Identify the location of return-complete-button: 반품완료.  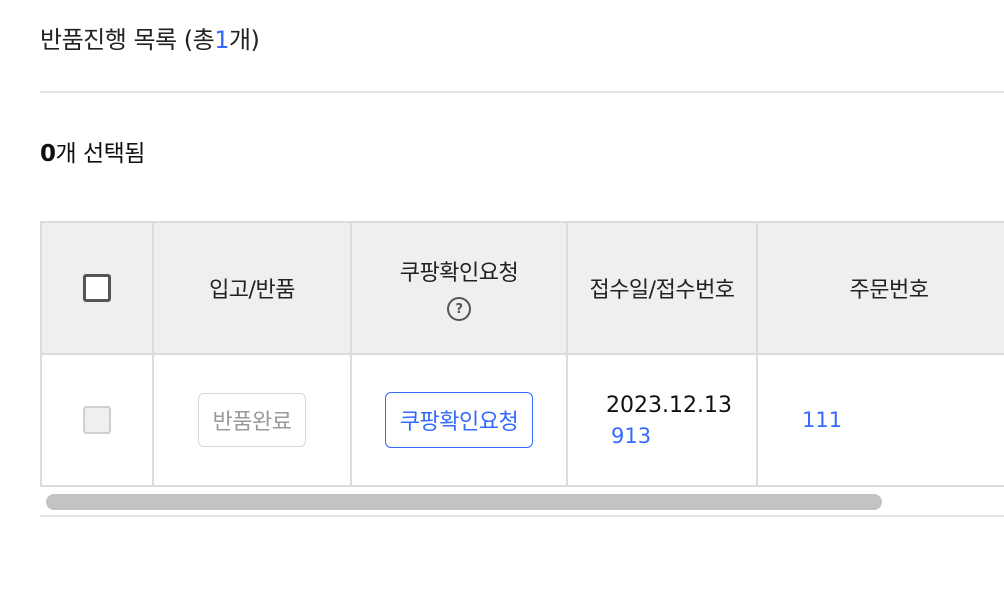
(252, 420).